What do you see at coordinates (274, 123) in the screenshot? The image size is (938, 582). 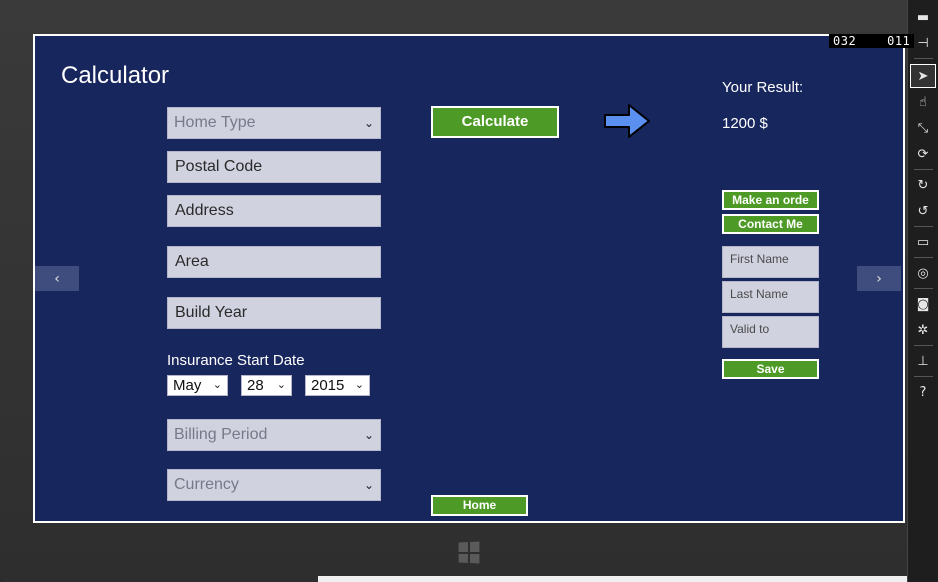 I see `home-type-select: Home Type ⌄` at bounding box center [274, 123].